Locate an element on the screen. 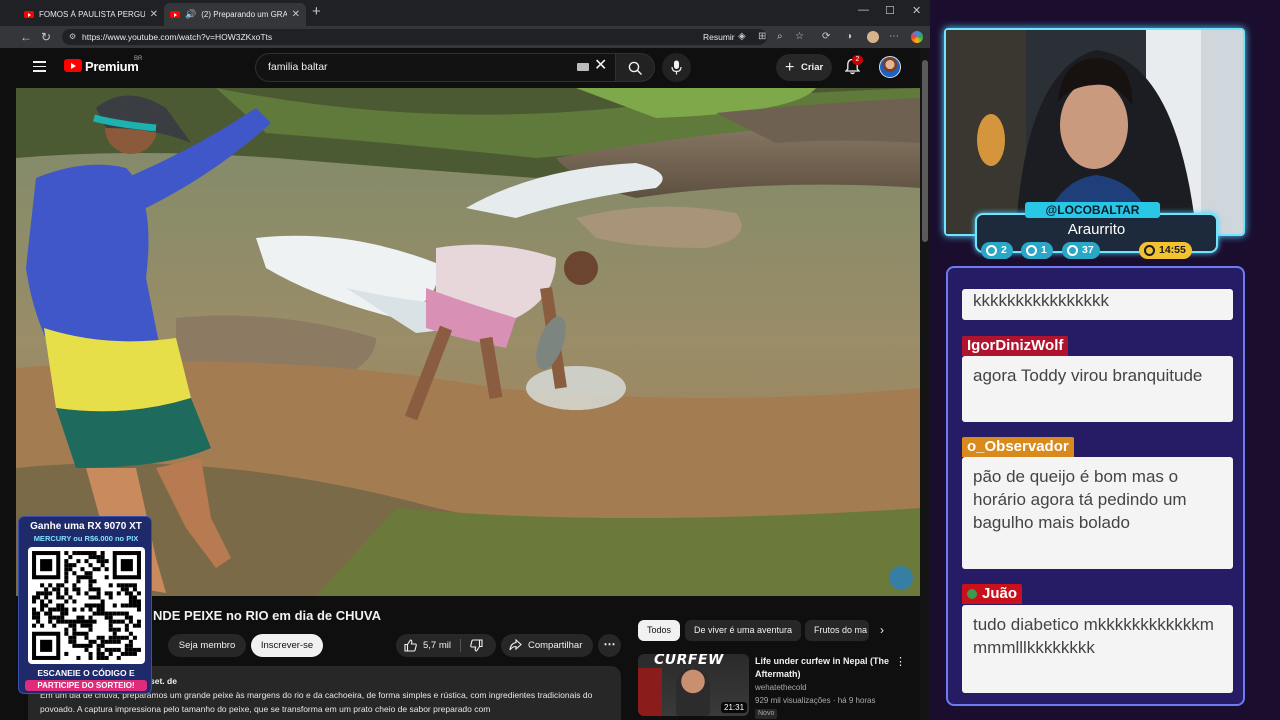  search-input: familia baltar is located at coordinates (436, 67).